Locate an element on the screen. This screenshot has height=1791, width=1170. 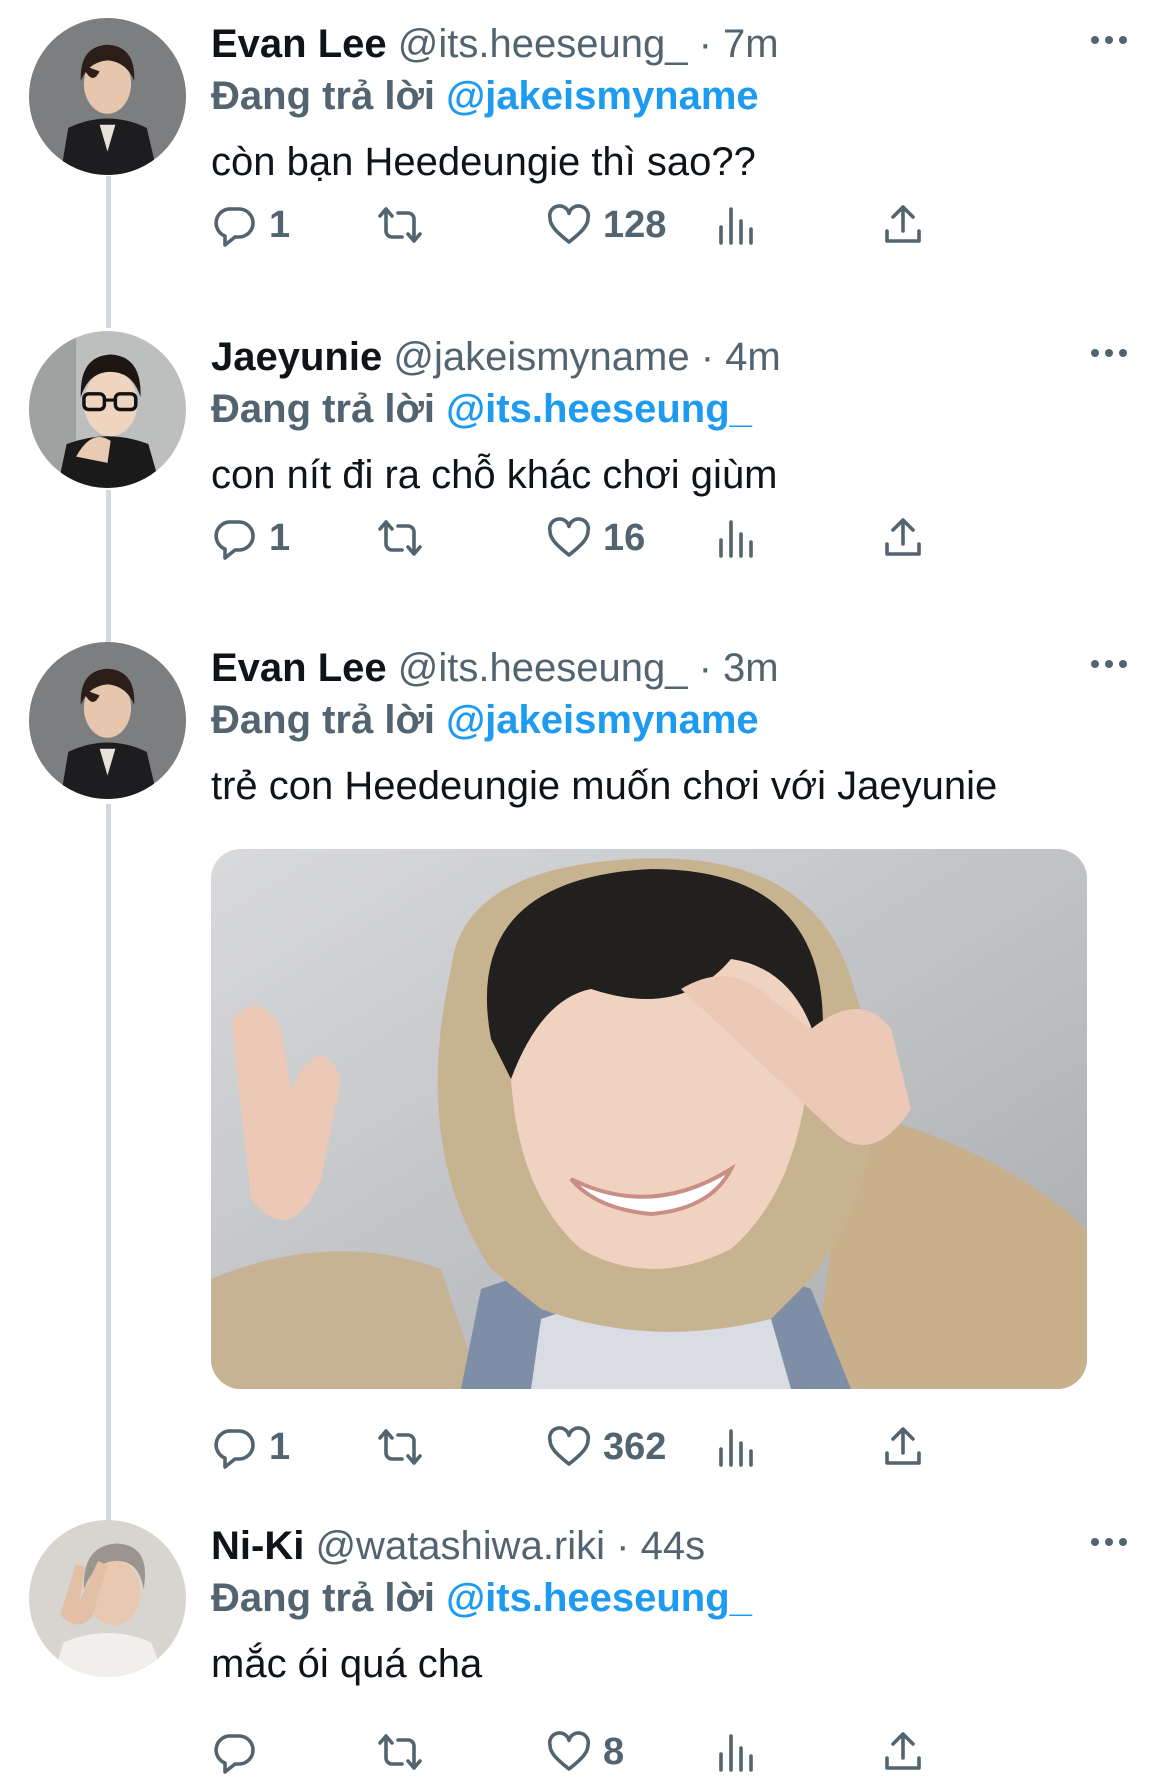
like-button: 128 is located at coordinates (605, 225).